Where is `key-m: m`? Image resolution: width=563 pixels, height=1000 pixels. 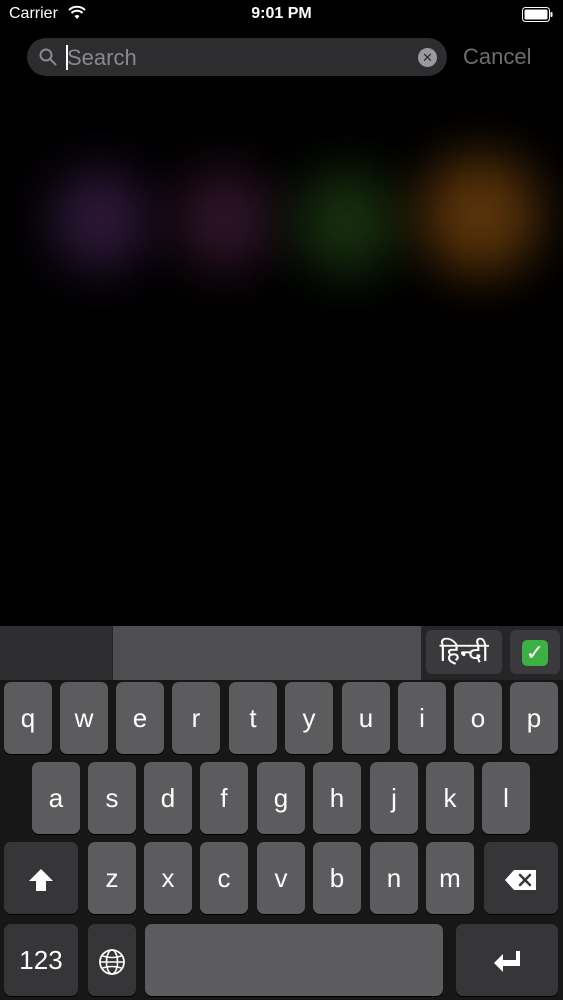
key-m: m is located at coordinates (450, 878).